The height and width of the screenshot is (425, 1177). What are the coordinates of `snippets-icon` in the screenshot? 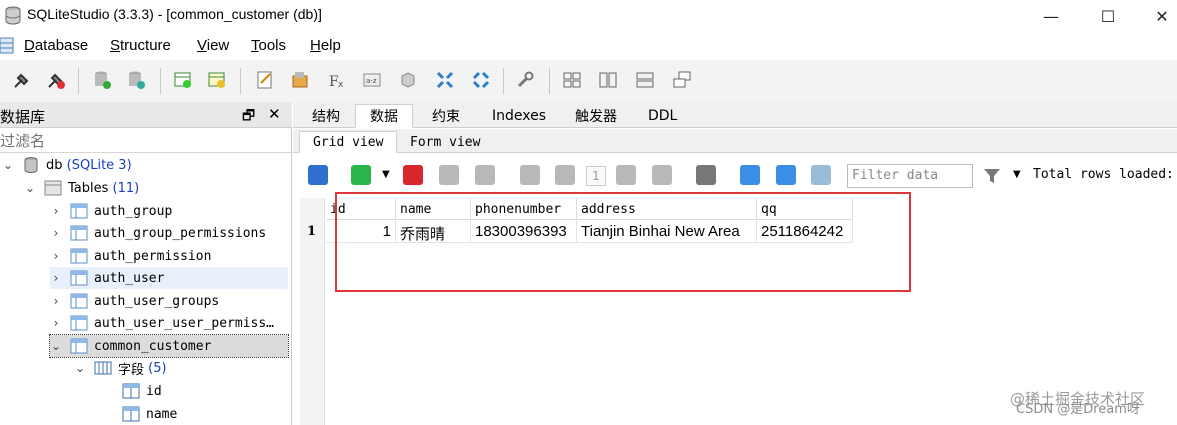 It's located at (445, 80).